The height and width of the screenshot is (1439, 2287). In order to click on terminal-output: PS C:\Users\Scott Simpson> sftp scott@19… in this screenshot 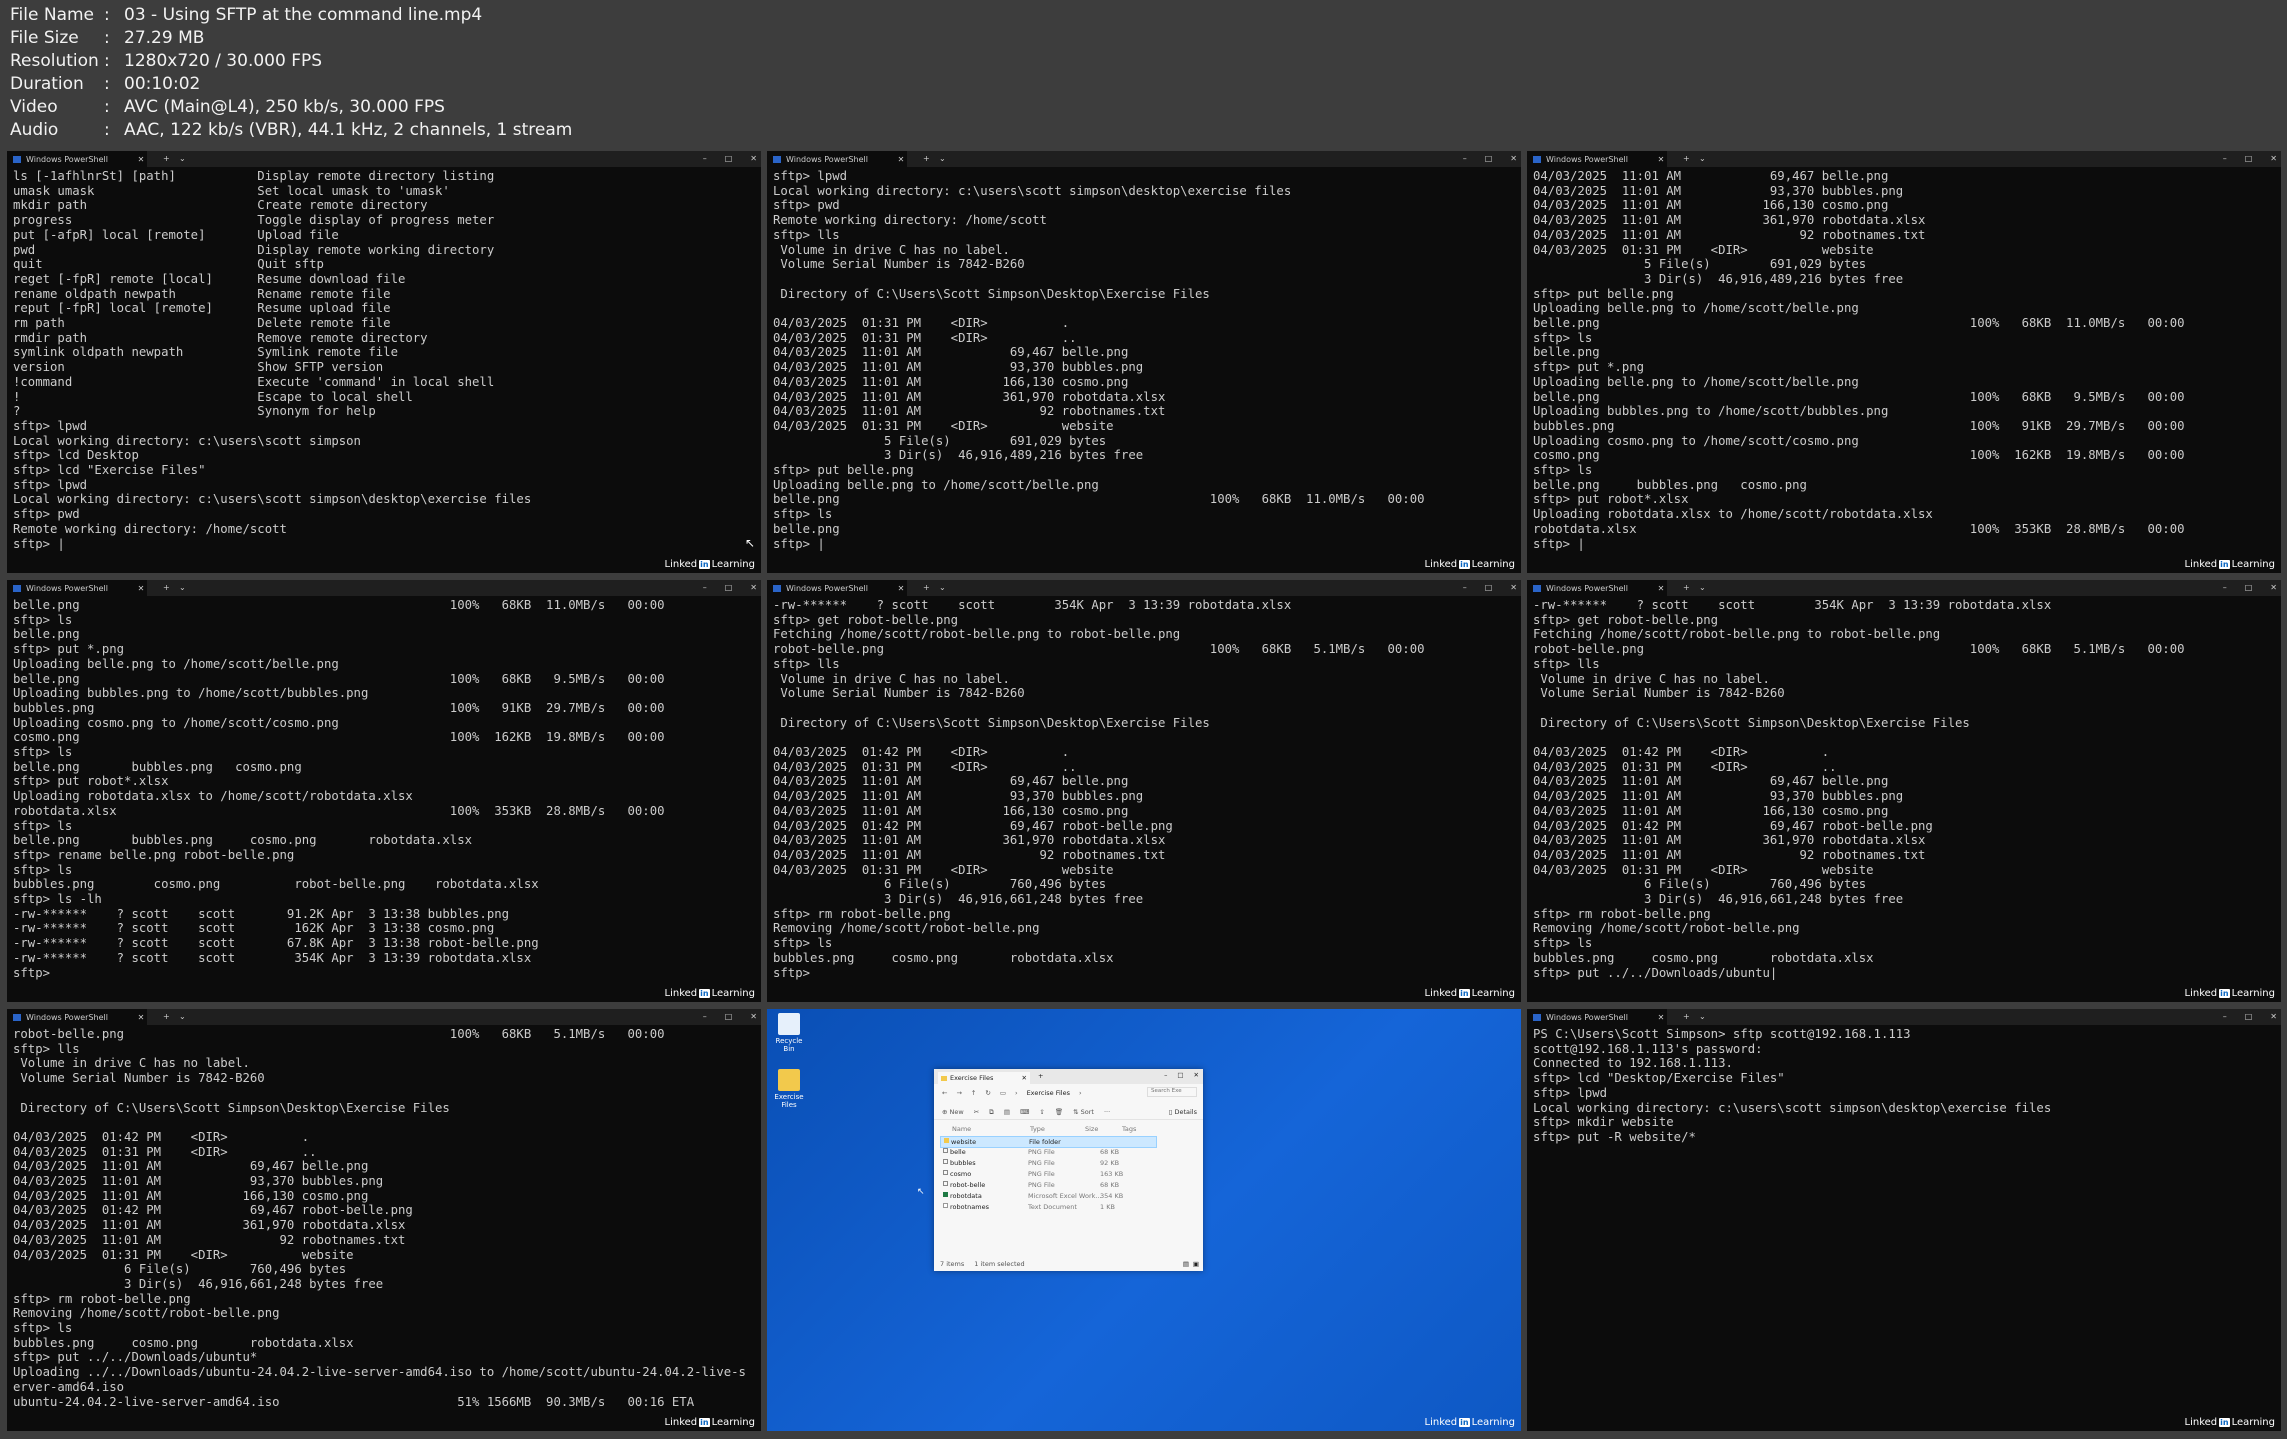, I will do `click(1905, 1229)`.